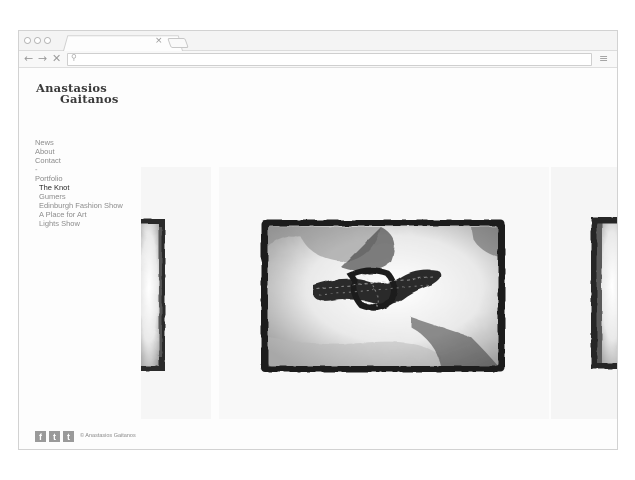 The image size is (635, 480). I want to click on nav-contact: Contact, so click(79, 160).